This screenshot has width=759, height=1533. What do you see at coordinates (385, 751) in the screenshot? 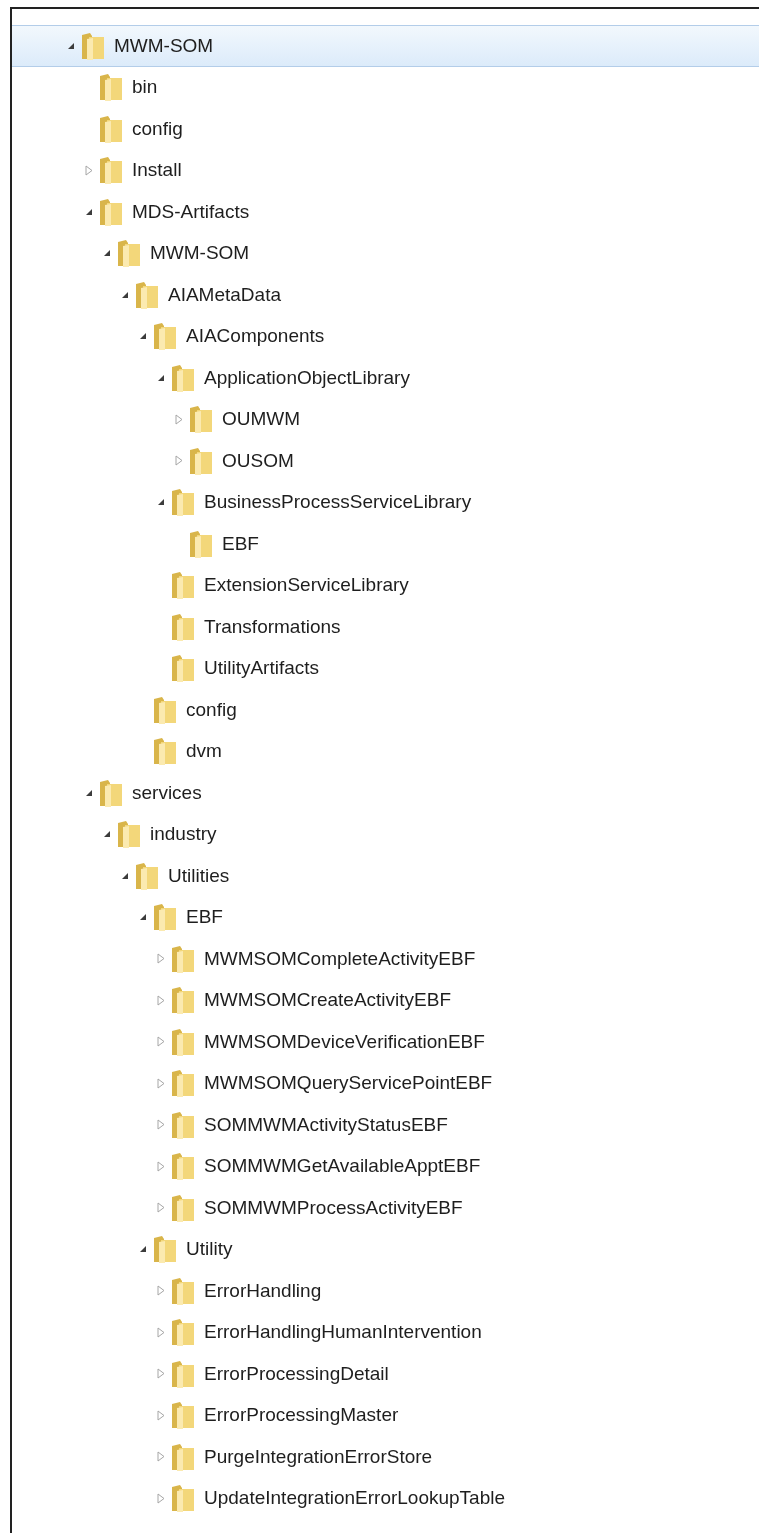
I see `tree-item: dvm` at bounding box center [385, 751].